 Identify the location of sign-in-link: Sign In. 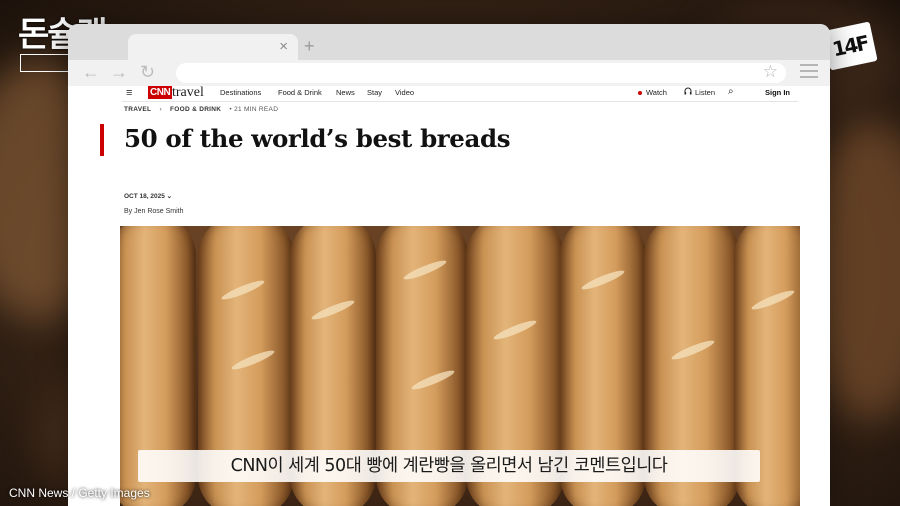
(777, 92).